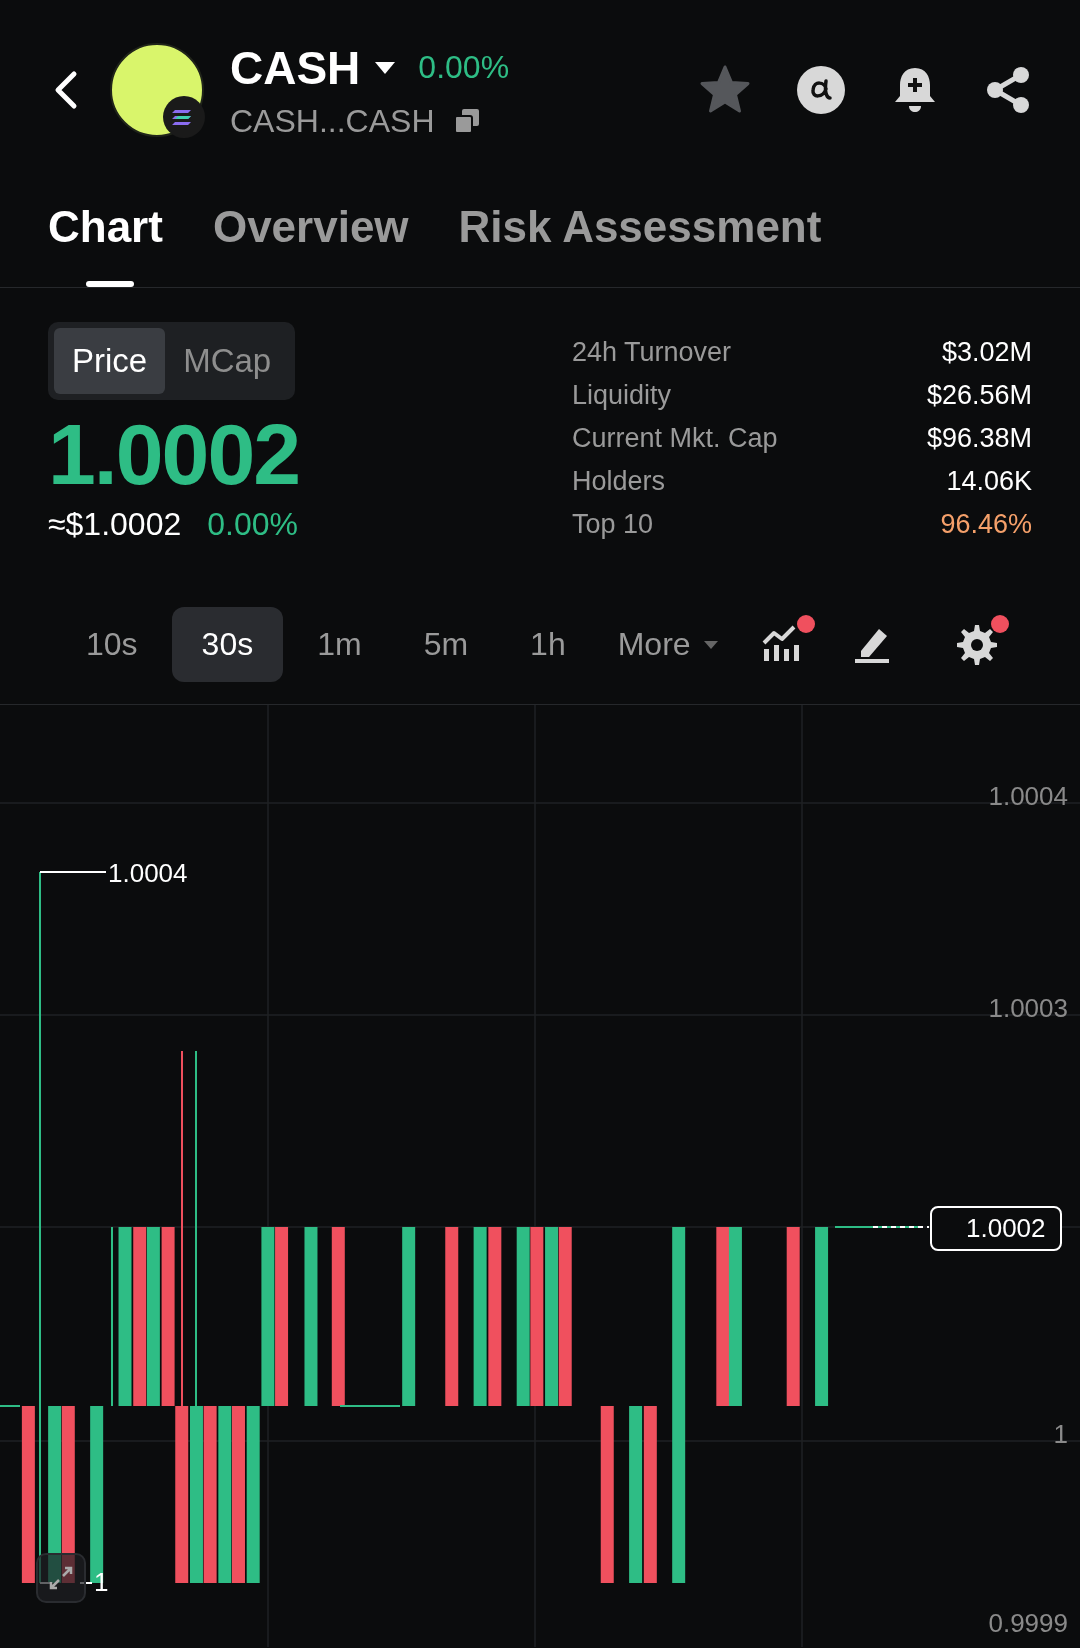  I want to click on interval-tab: 10s, so click(112, 644).